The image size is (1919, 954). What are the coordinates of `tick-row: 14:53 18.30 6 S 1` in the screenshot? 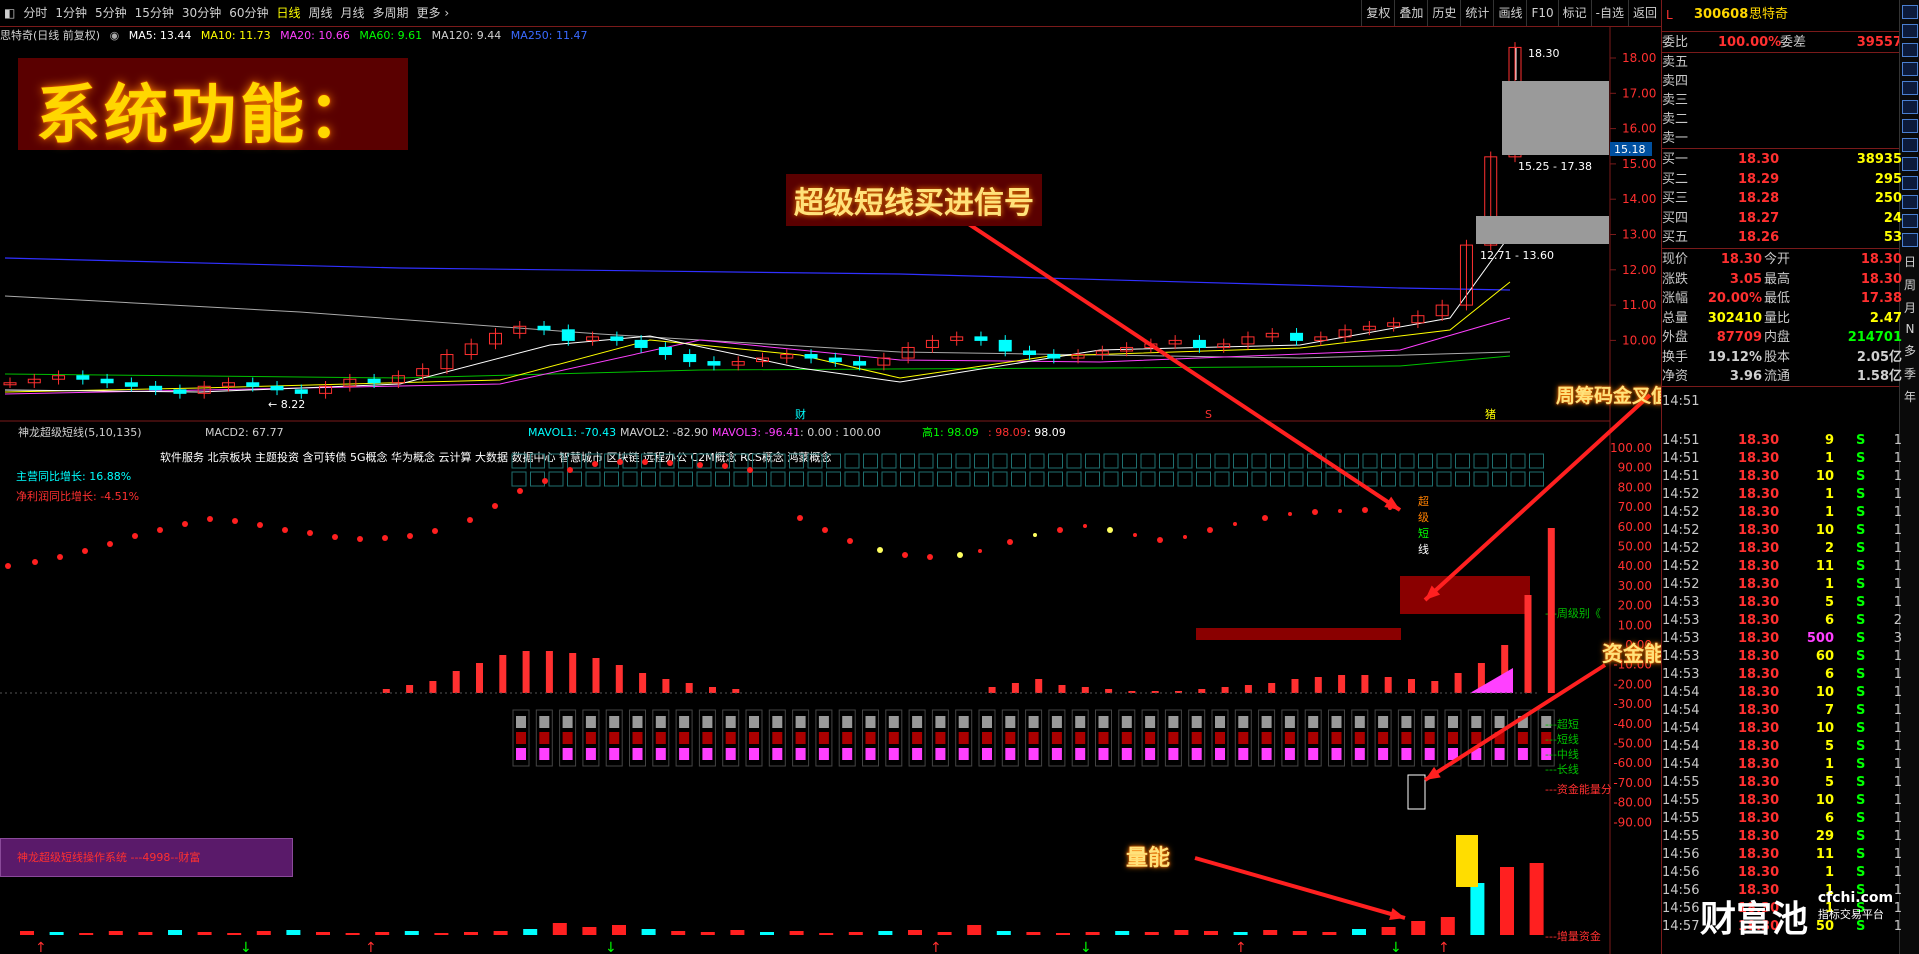 It's located at (1782, 674).